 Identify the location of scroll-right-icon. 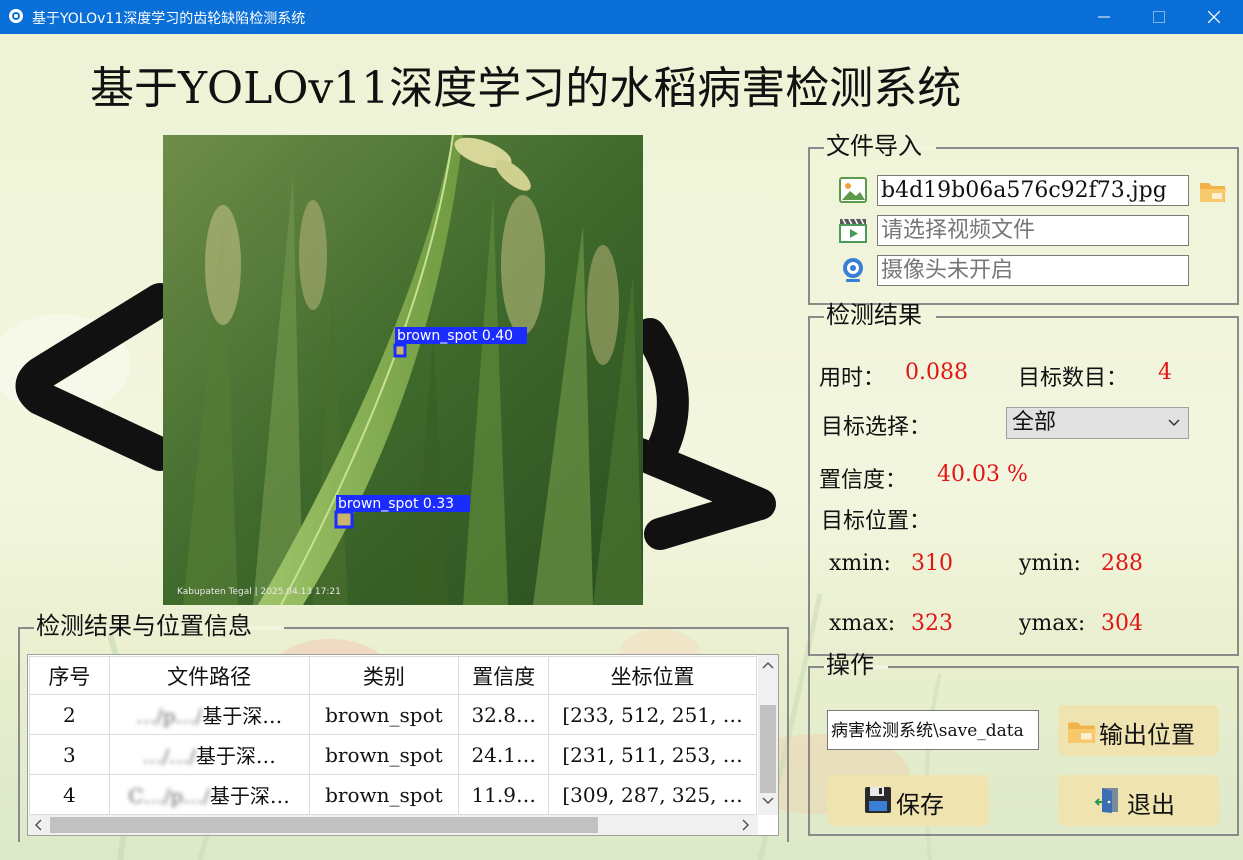
(746, 825).